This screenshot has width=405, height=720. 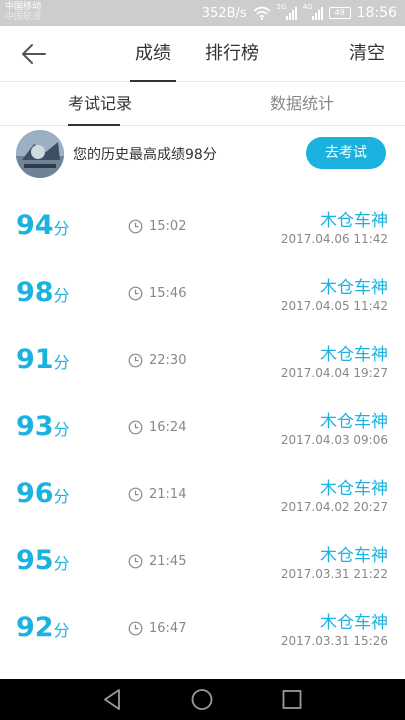 What do you see at coordinates (202, 104) in the screenshot?
I see `sub-tabs: 考试记录 数据统计` at bounding box center [202, 104].